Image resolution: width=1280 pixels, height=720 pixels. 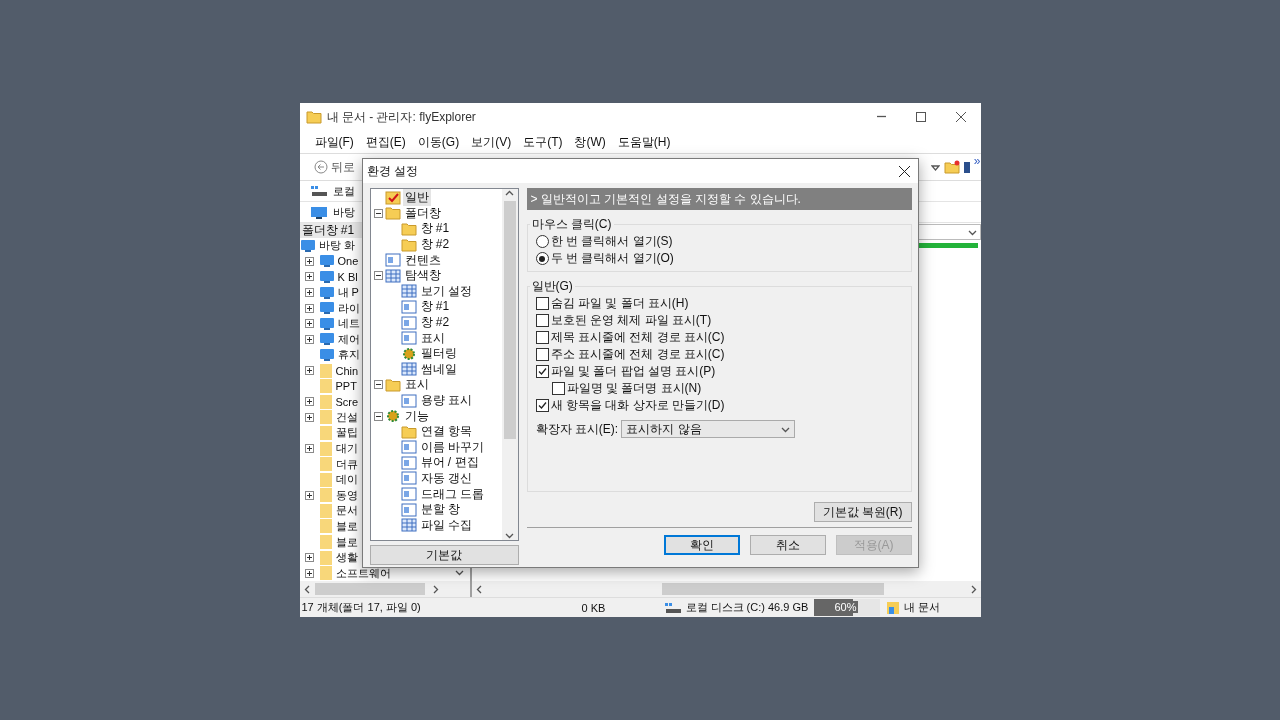 What do you see at coordinates (862, 512) in the screenshot?
I see `restore-defaults-button: 기본값 복원(R)` at bounding box center [862, 512].